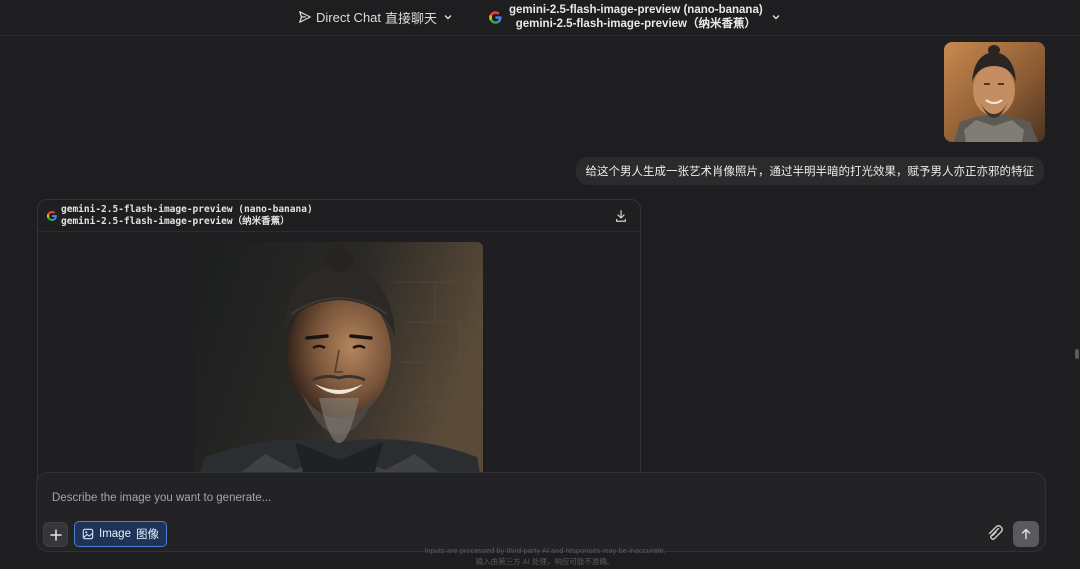  I want to click on mode-label-cn: 直接聊天, so click(411, 18).